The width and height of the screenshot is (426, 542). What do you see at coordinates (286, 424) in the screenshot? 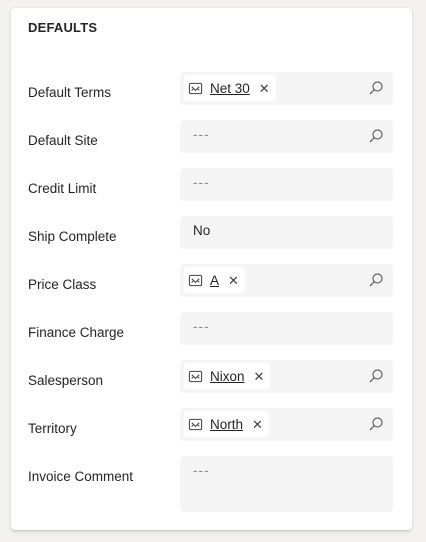
I see `territory-lookup: North ✕` at bounding box center [286, 424].